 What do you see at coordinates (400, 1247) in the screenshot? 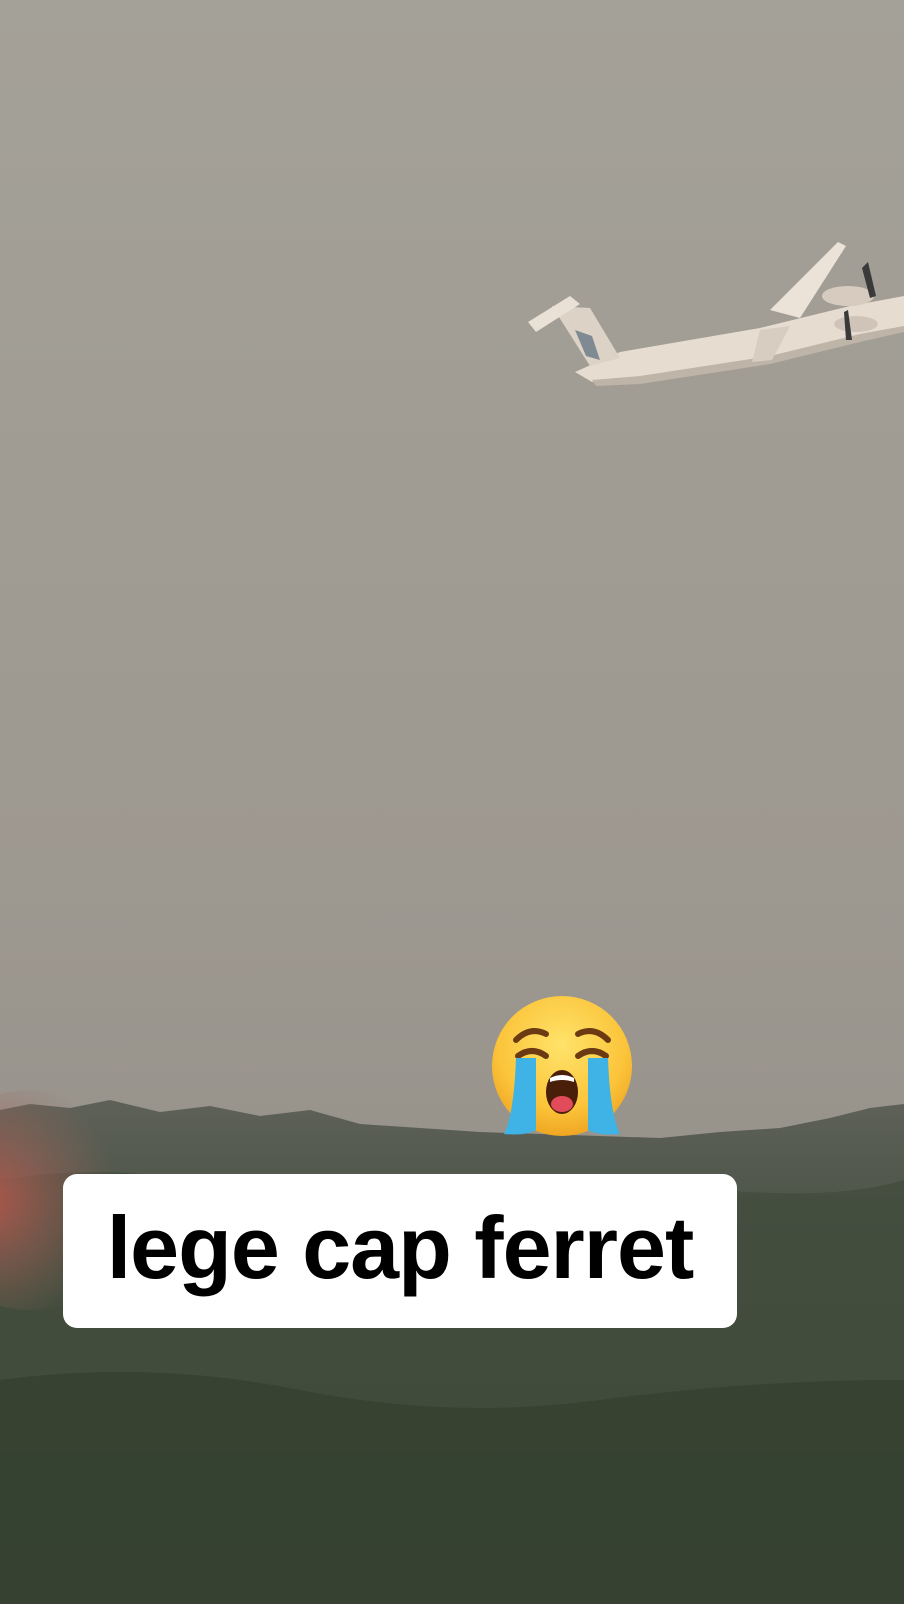
I see `caption-text: lege cap ferret` at bounding box center [400, 1247].